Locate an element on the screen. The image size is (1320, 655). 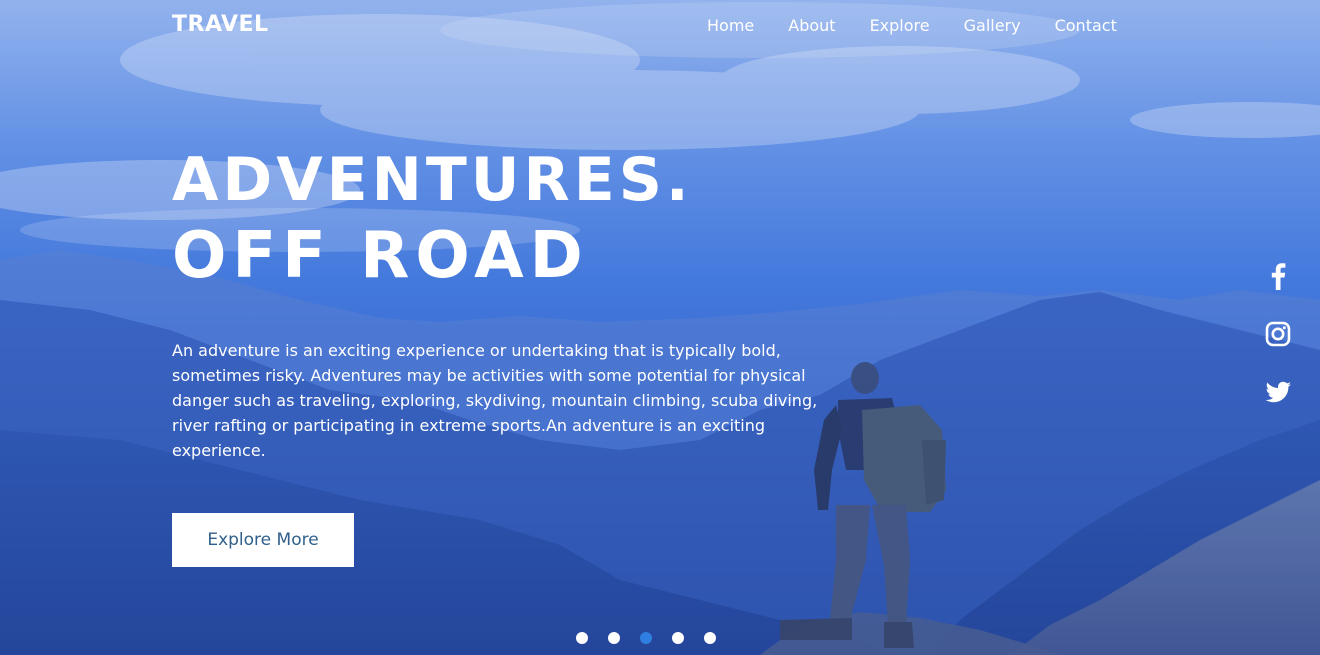
nav-about: About is located at coordinates (811, 26).